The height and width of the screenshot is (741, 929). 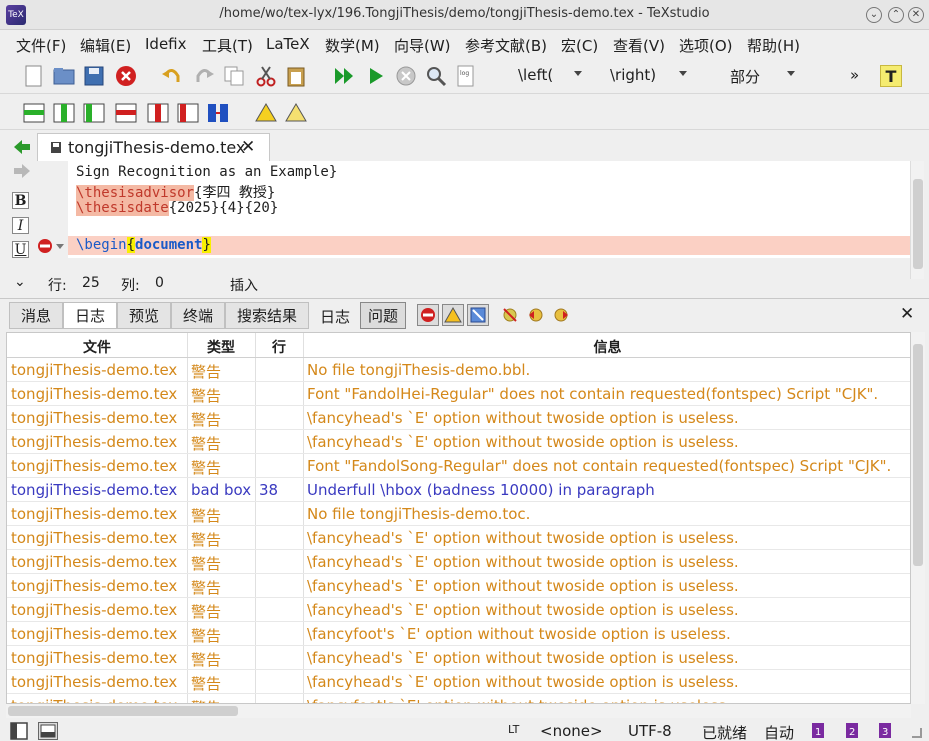 I want to click on header-type: 类型, so click(x=221, y=347).